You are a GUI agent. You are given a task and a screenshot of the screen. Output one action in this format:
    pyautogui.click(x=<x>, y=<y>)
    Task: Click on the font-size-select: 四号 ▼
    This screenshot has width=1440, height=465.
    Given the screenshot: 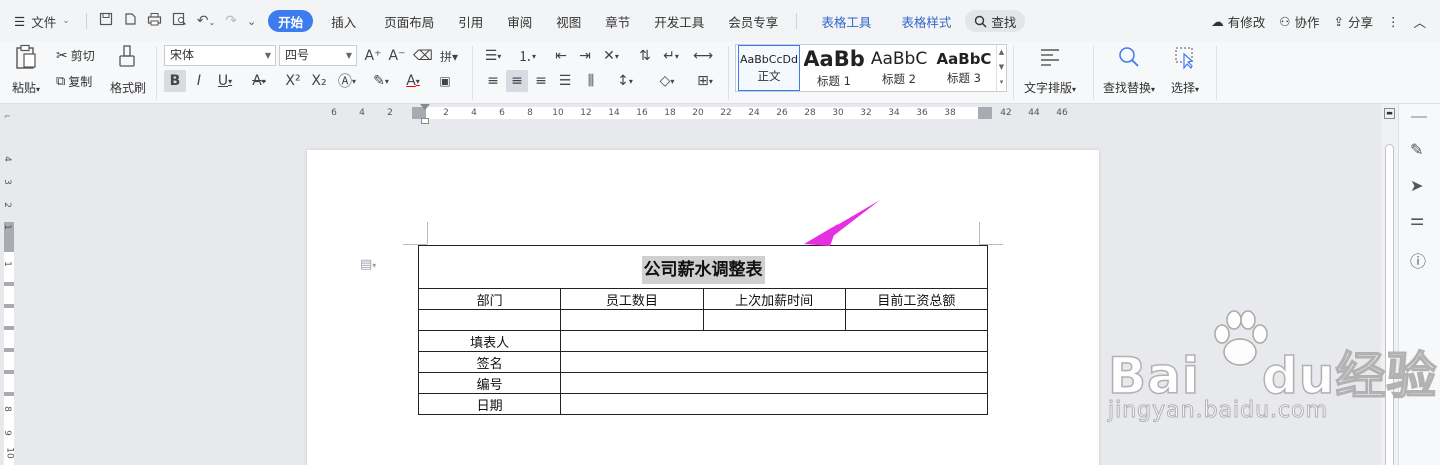 What is the action you would take?
    pyautogui.click(x=318, y=55)
    